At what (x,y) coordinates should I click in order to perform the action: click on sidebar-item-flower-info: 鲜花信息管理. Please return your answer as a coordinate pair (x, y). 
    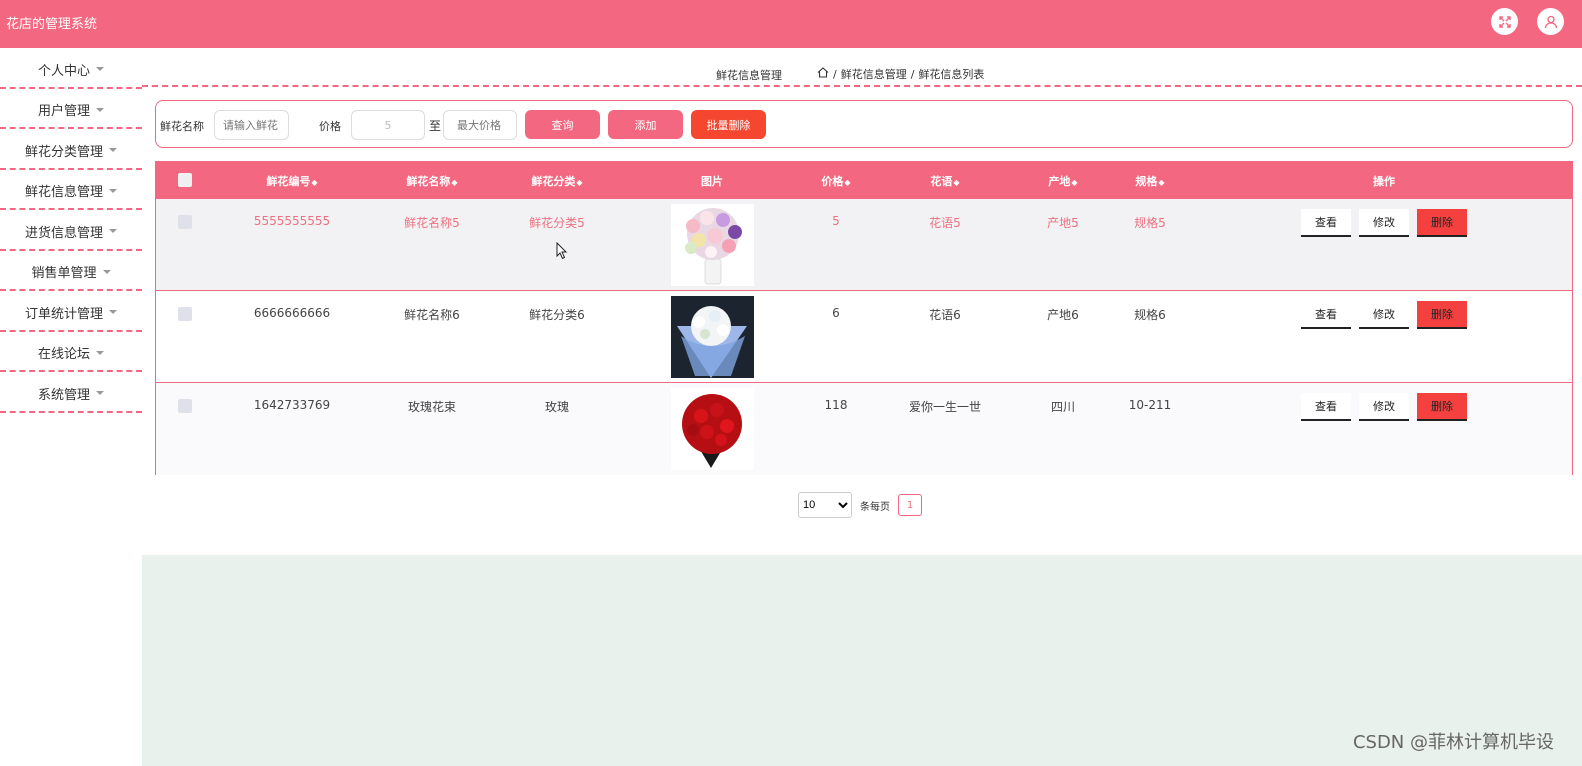
    Looking at the image, I should click on (71, 190).